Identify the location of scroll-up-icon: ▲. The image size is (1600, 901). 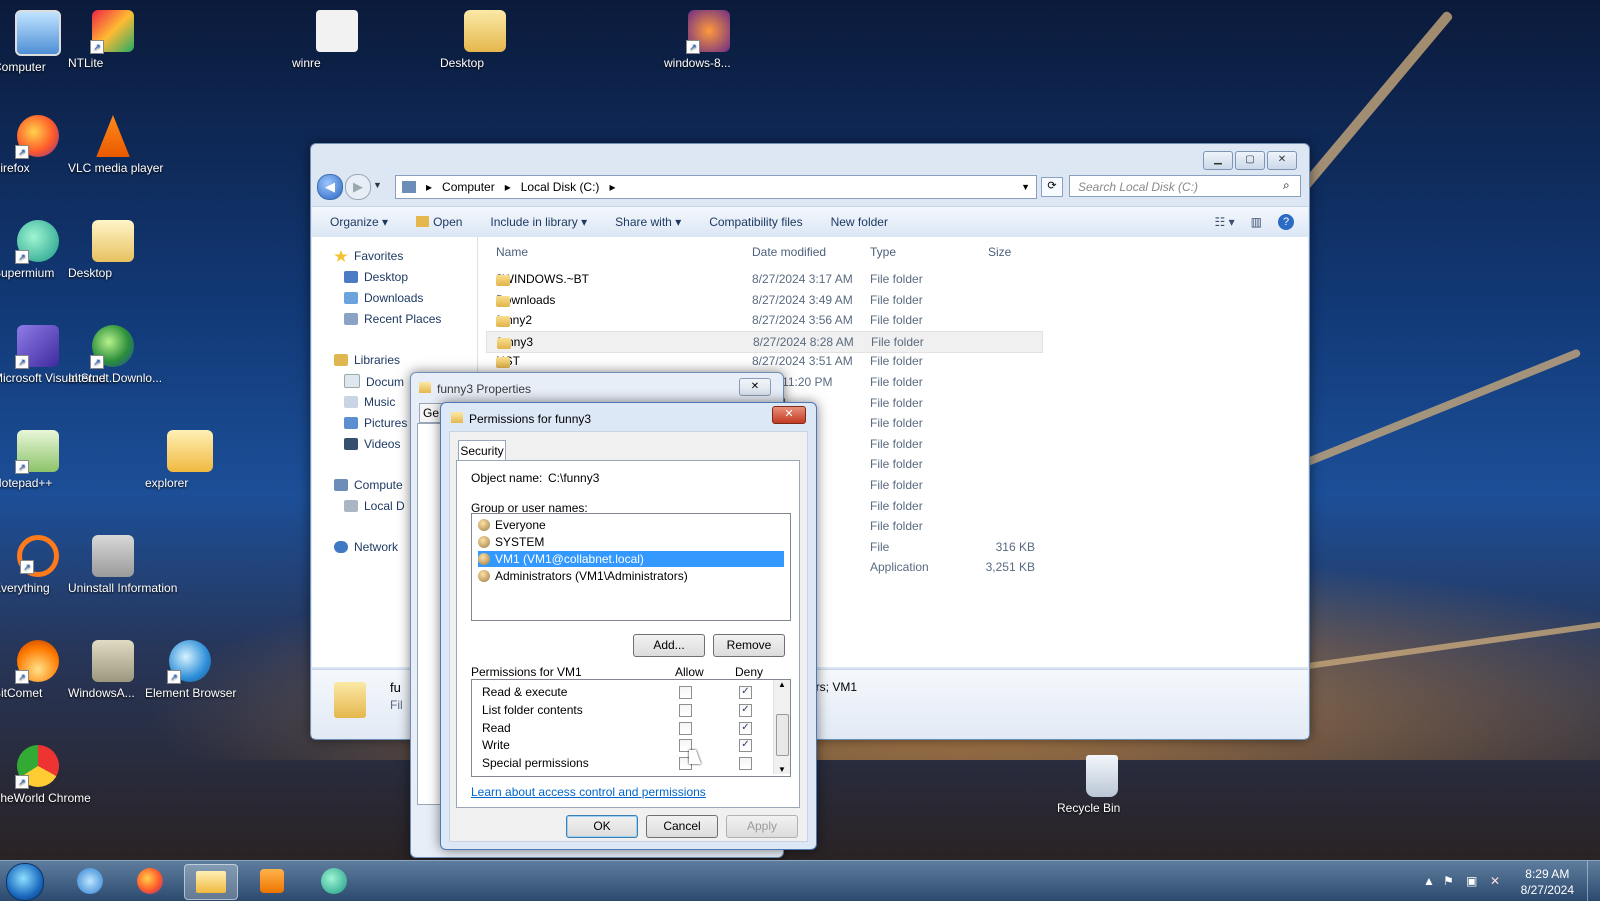
(782, 684).